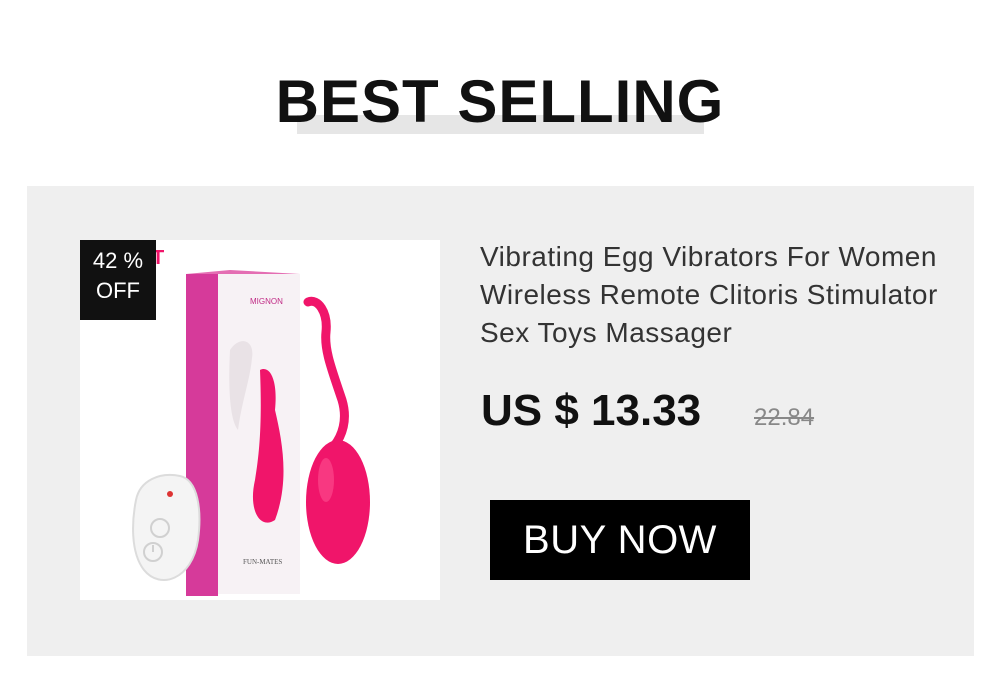 This screenshot has width=1000, height=700. I want to click on section-header: BEST SELLING, so click(500, 102).